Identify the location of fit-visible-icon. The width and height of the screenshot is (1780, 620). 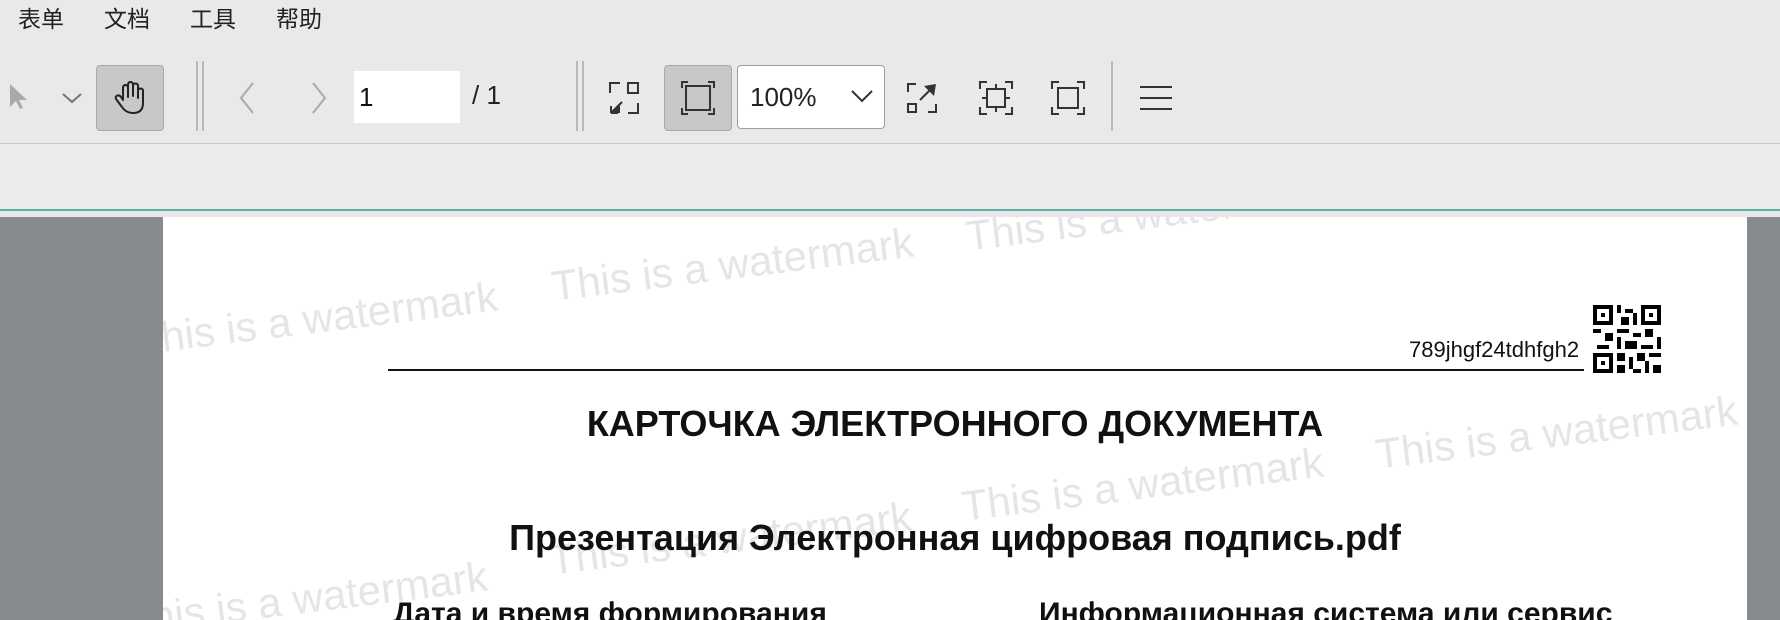
(996, 98).